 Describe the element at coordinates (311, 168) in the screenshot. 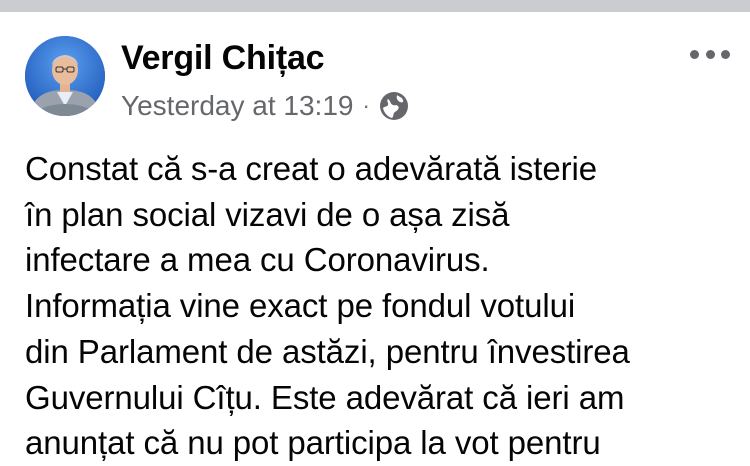

I see `post-text-line: Constat că s-a creat o adevărată isterie` at that location.